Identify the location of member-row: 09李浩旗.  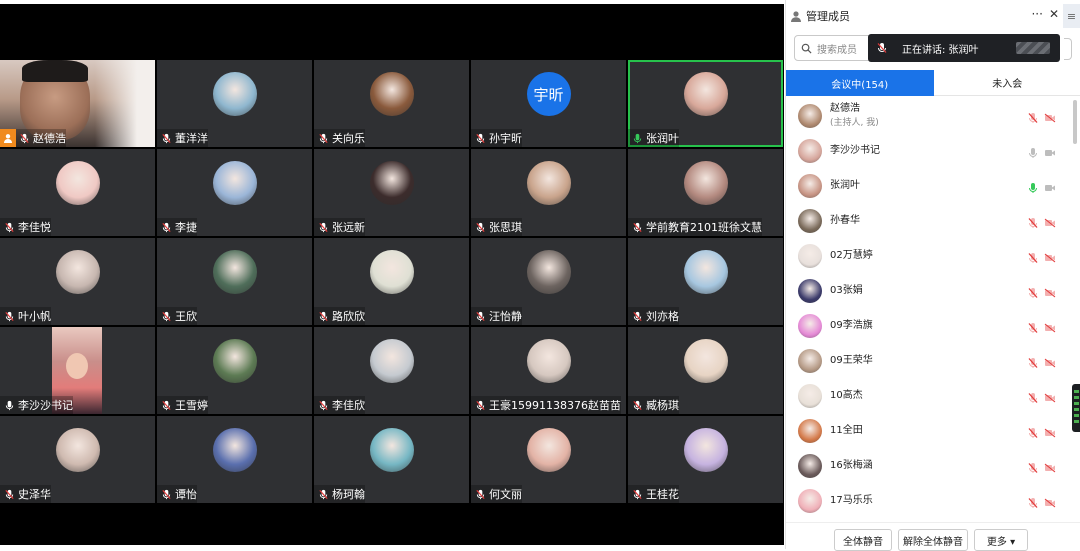
(926, 325).